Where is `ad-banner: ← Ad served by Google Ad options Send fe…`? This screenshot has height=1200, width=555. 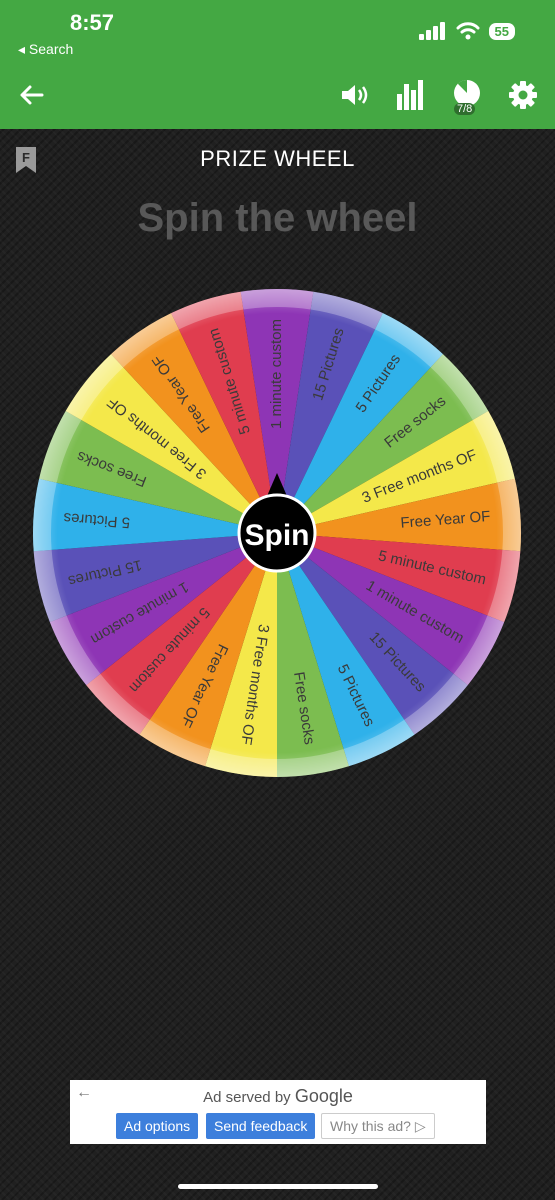 ad-banner: ← Ad served by Google Ad options Send fe… is located at coordinates (278, 1112).